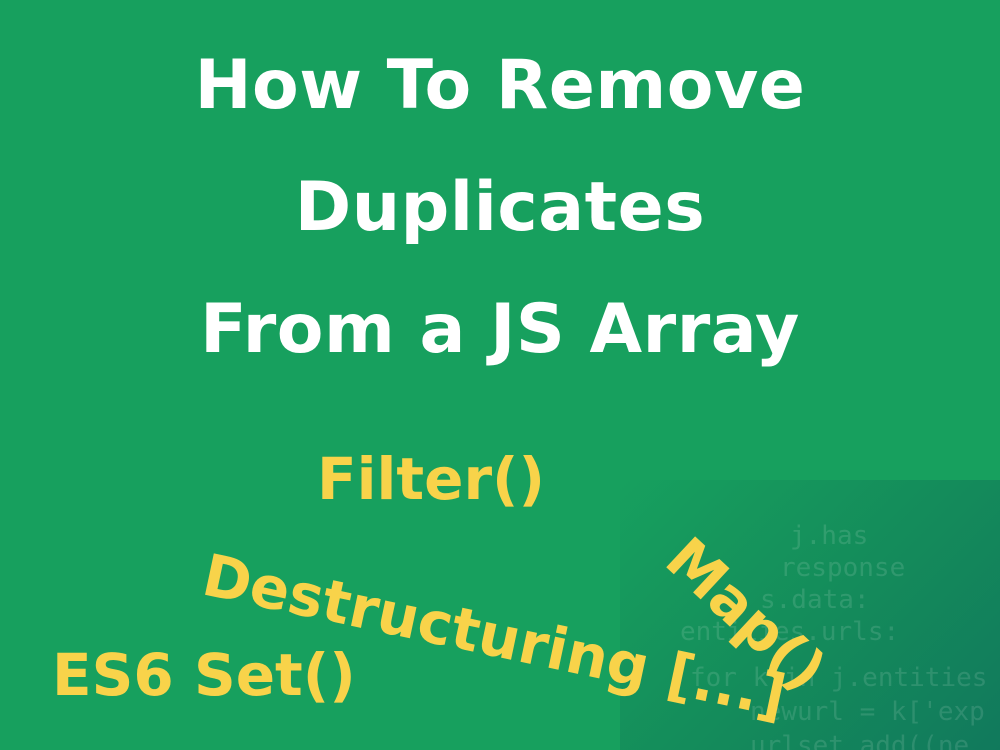 The image size is (1000, 750). Describe the element at coordinates (431, 479) in the screenshot. I see `filter-label: Filter()` at that location.